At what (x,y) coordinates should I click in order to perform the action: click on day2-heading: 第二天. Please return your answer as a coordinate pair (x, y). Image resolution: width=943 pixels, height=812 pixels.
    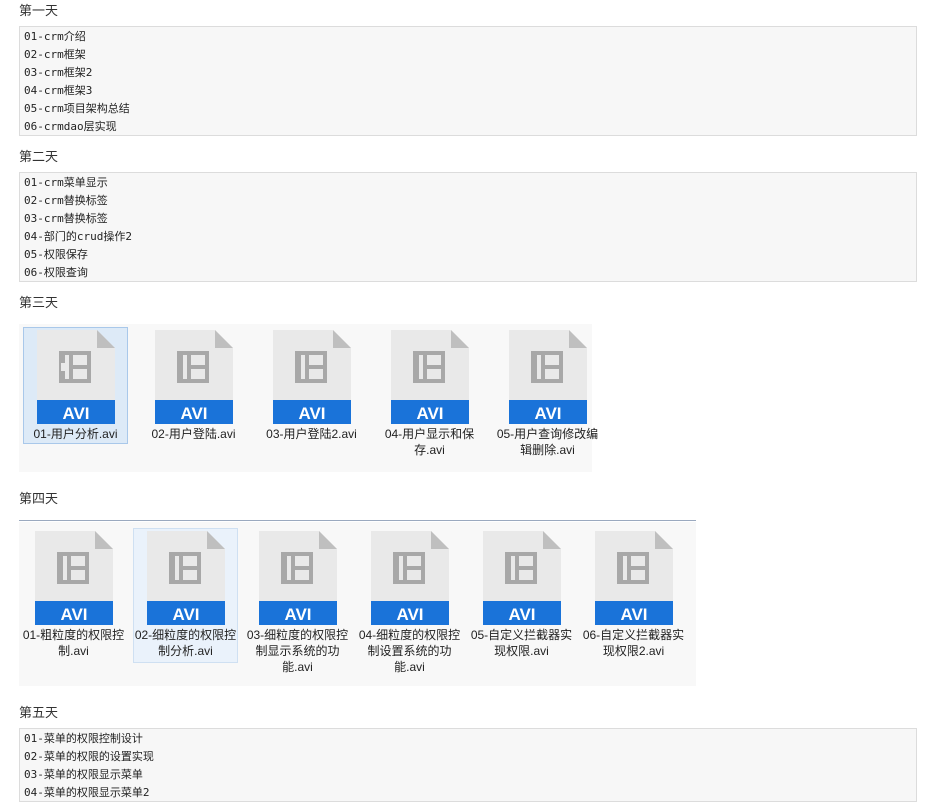
    Looking at the image, I should click on (39, 157).